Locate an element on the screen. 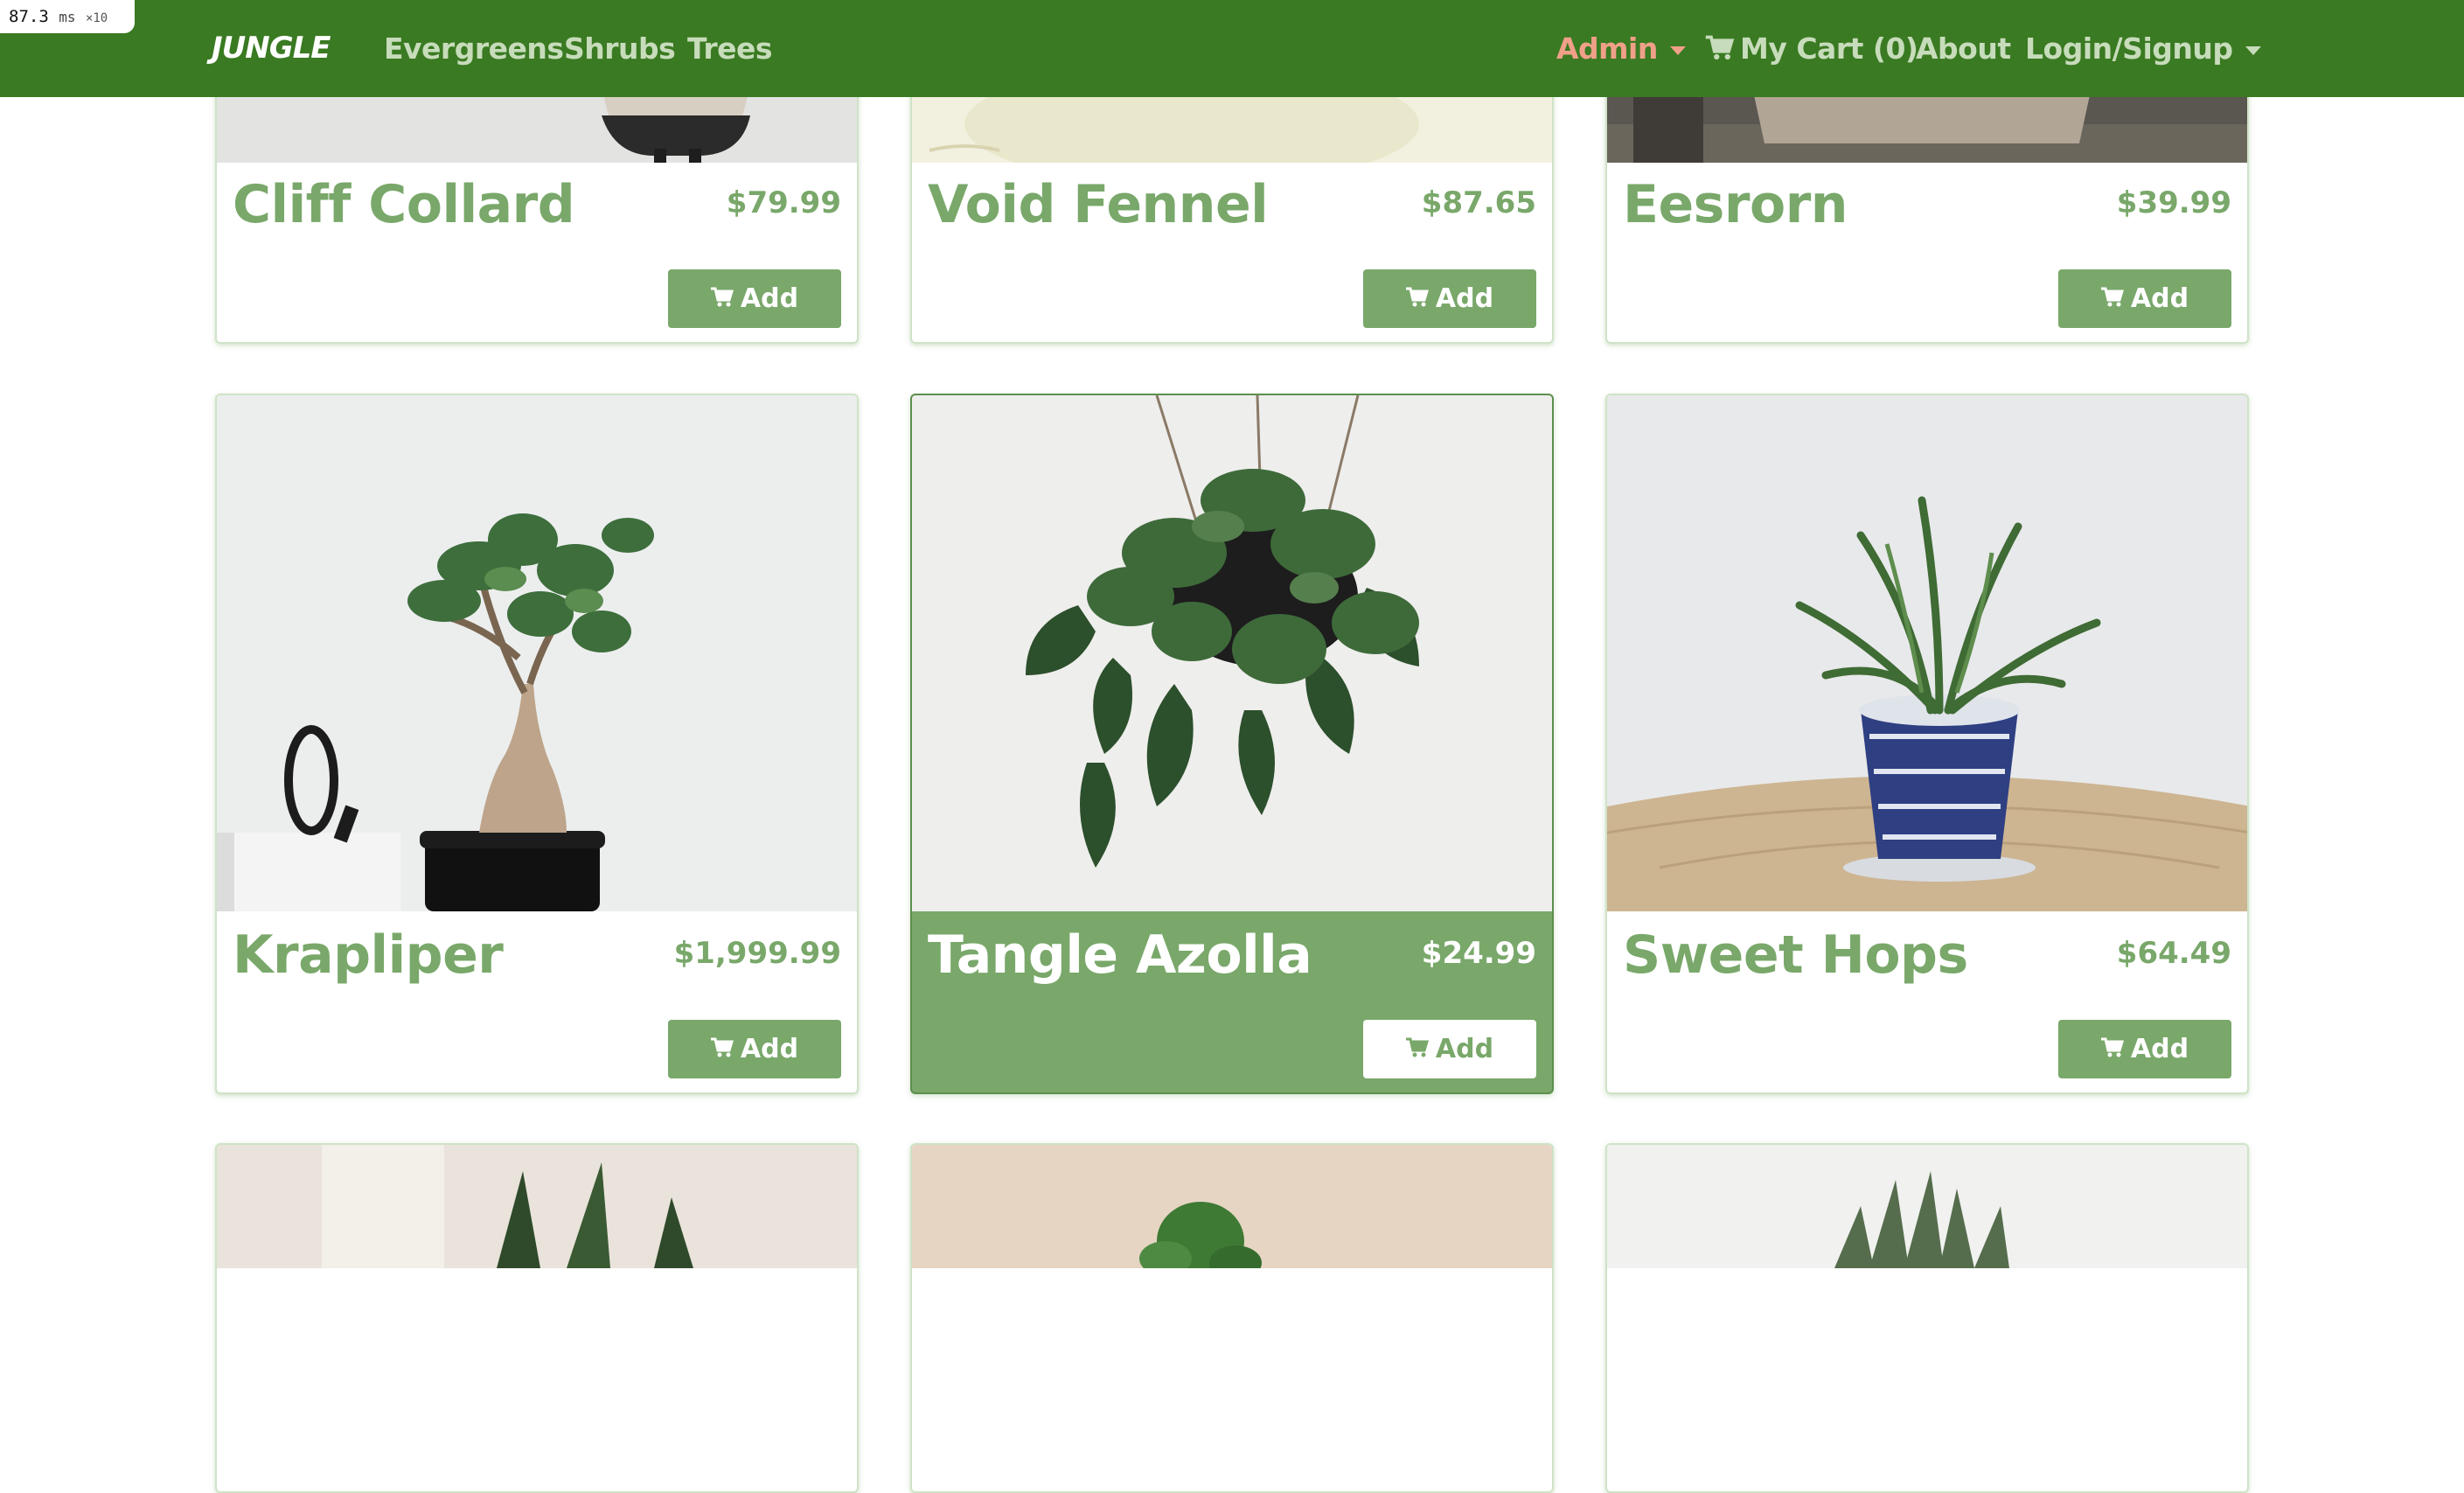  my-cart-link: My Cart (0) is located at coordinates (1812, 48).